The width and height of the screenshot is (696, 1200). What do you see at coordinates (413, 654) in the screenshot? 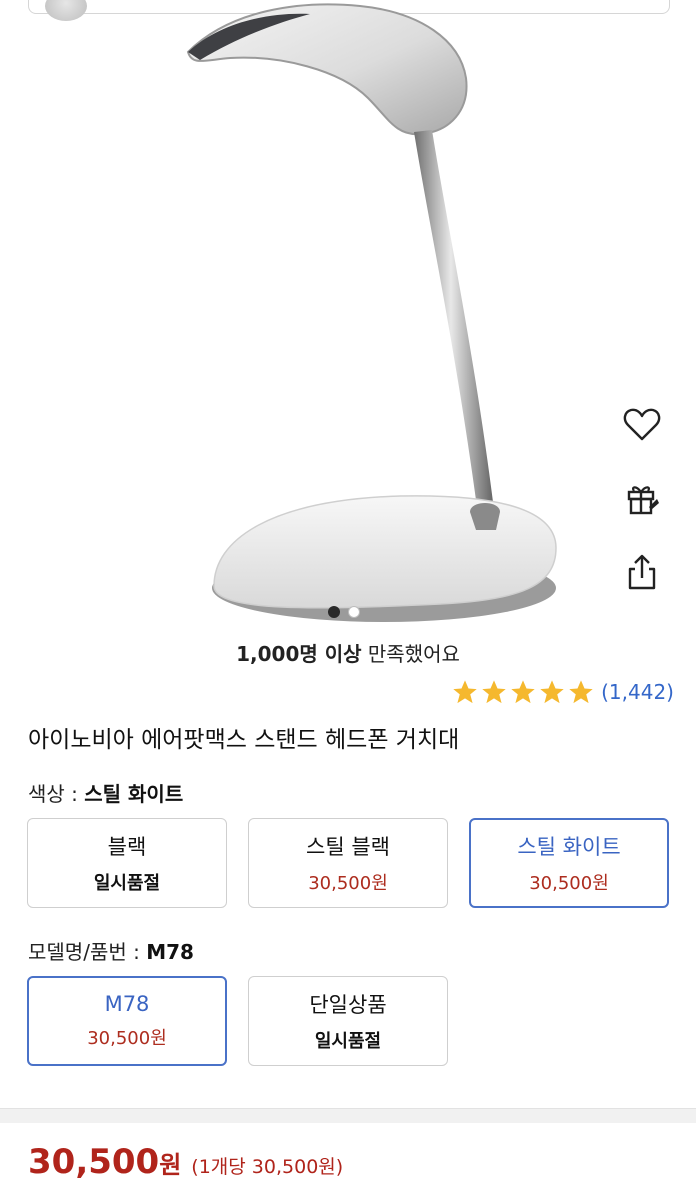
I see `satisfaction-text: 만족했어요` at bounding box center [413, 654].